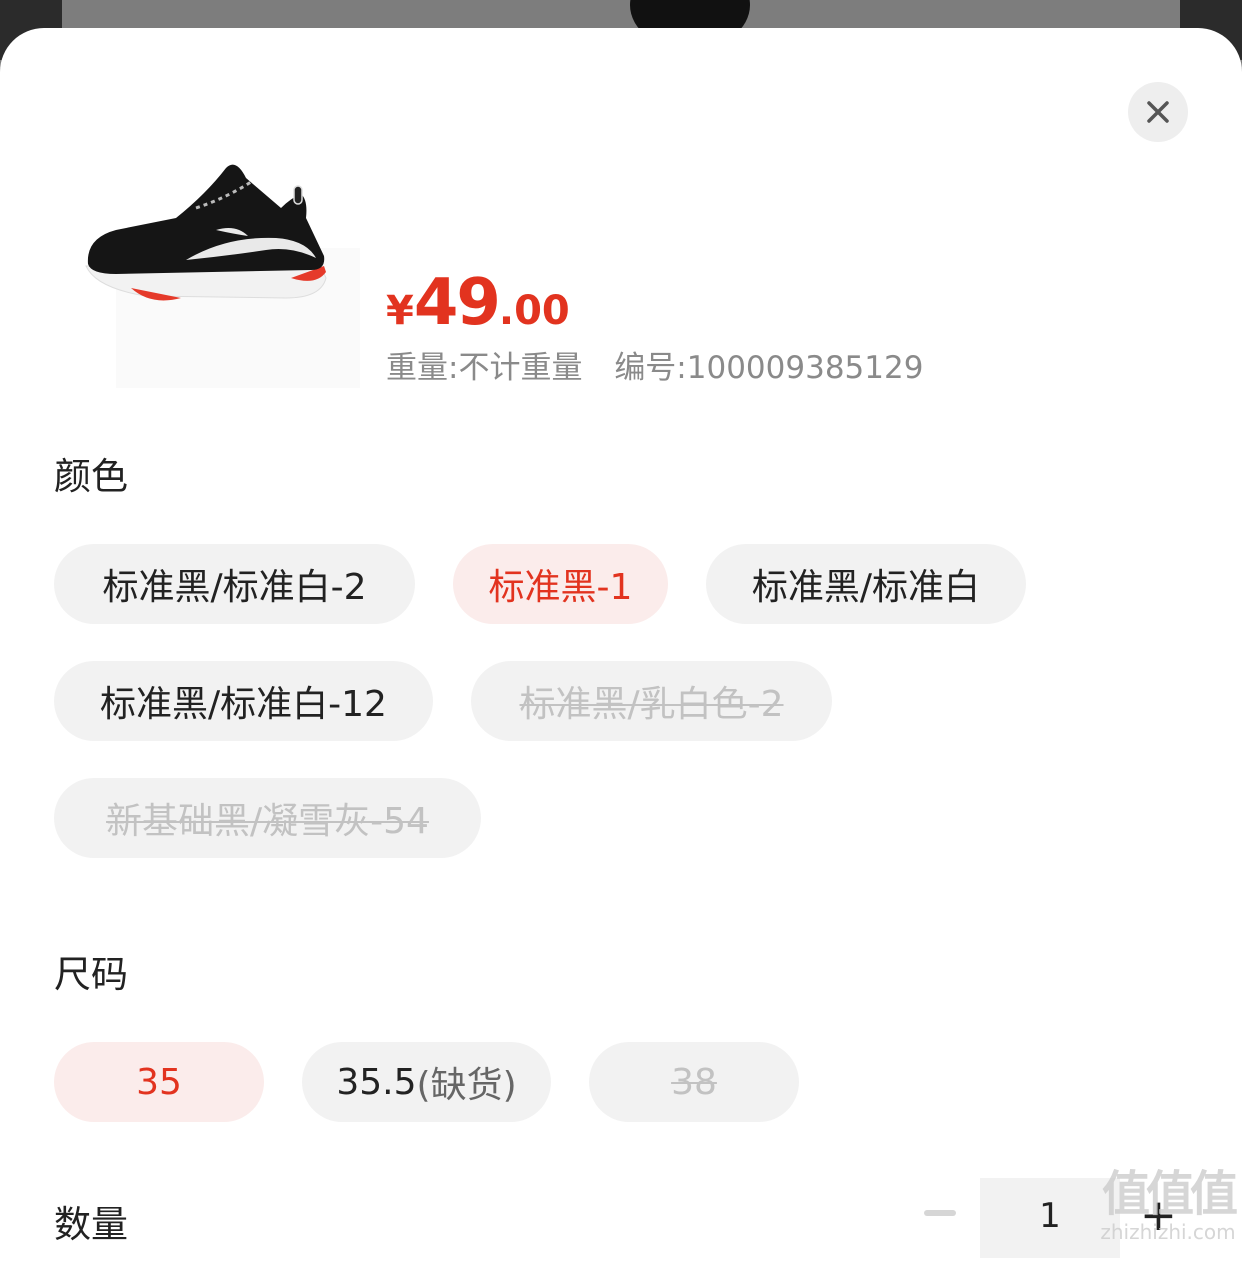 The width and height of the screenshot is (1242, 1288). I want to click on price-integer: 49, so click(457, 303).